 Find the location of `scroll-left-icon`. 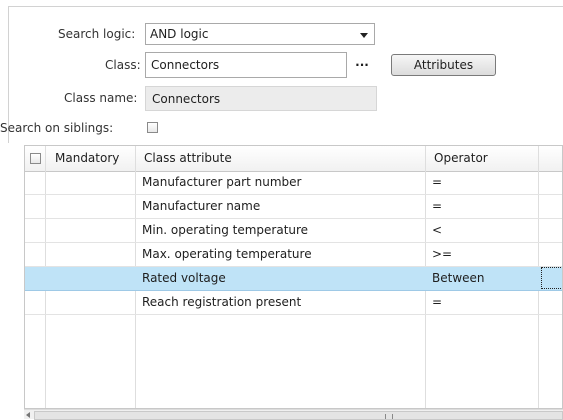

scroll-left-icon is located at coordinates (28, 415).